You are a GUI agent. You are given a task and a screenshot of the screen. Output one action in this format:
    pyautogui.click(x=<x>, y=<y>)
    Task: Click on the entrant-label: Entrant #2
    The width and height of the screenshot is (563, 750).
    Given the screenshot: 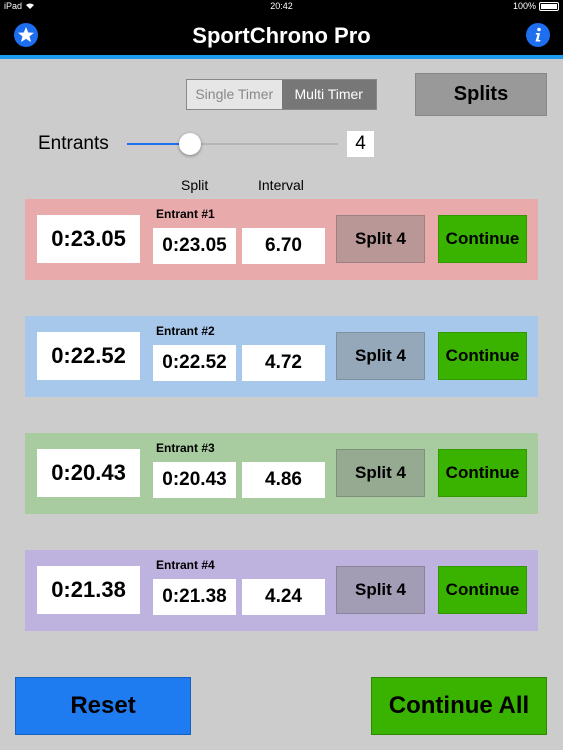 What is the action you would take?
    pyautogui.click(x=185, y=331)
    